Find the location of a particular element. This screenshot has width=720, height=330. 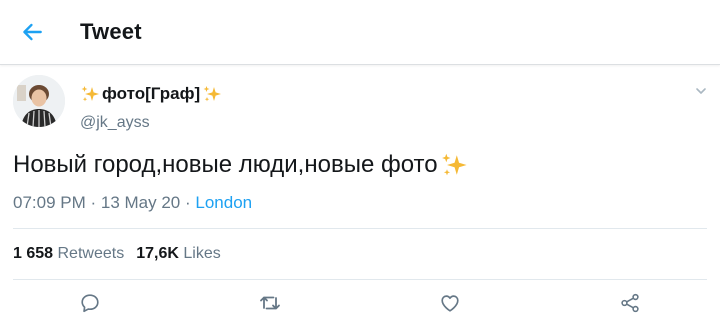

like-icon is located at coordinates (450, 303).